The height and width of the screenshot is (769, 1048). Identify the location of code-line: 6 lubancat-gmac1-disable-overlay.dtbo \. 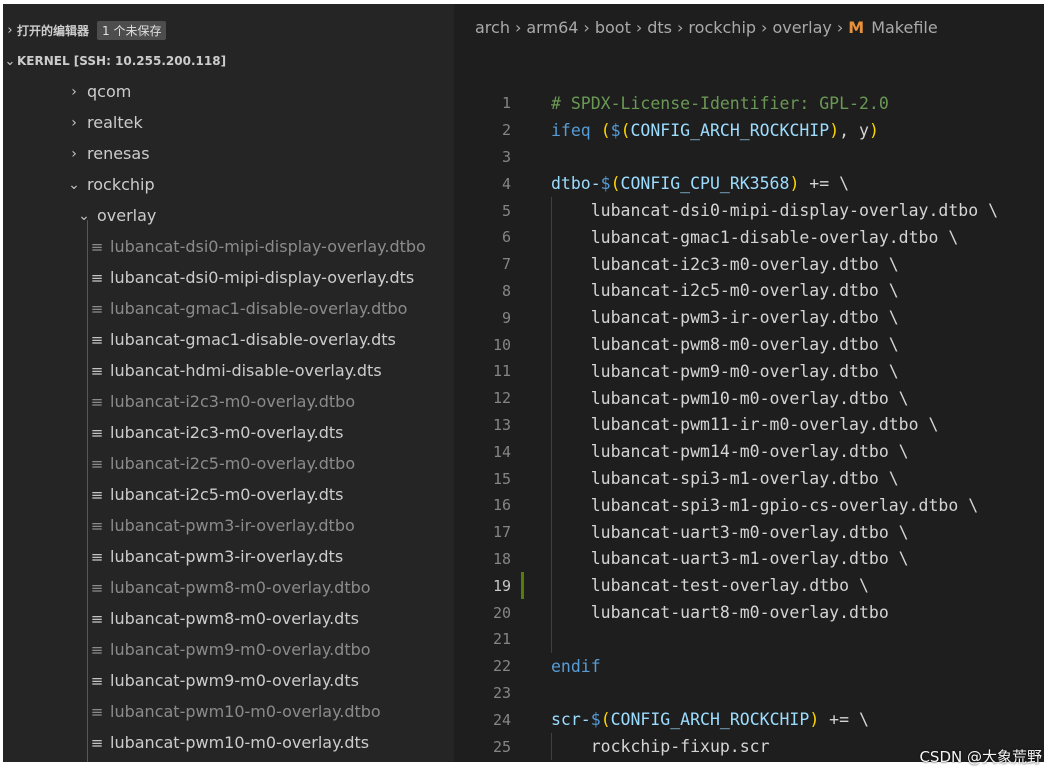
(749, 237).